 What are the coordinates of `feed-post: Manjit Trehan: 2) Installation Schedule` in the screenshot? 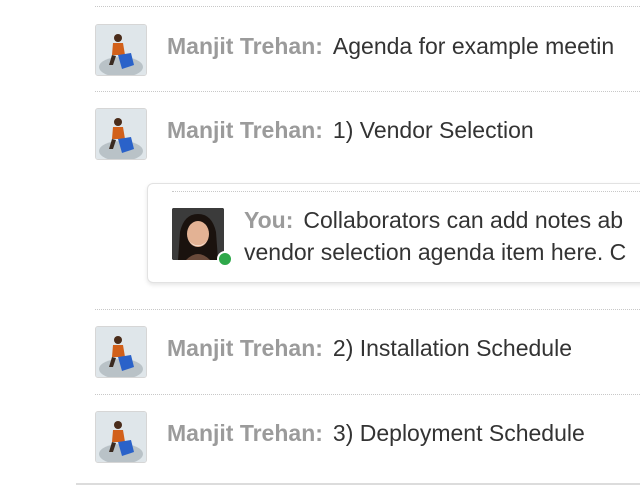 It's located at (367, 356).